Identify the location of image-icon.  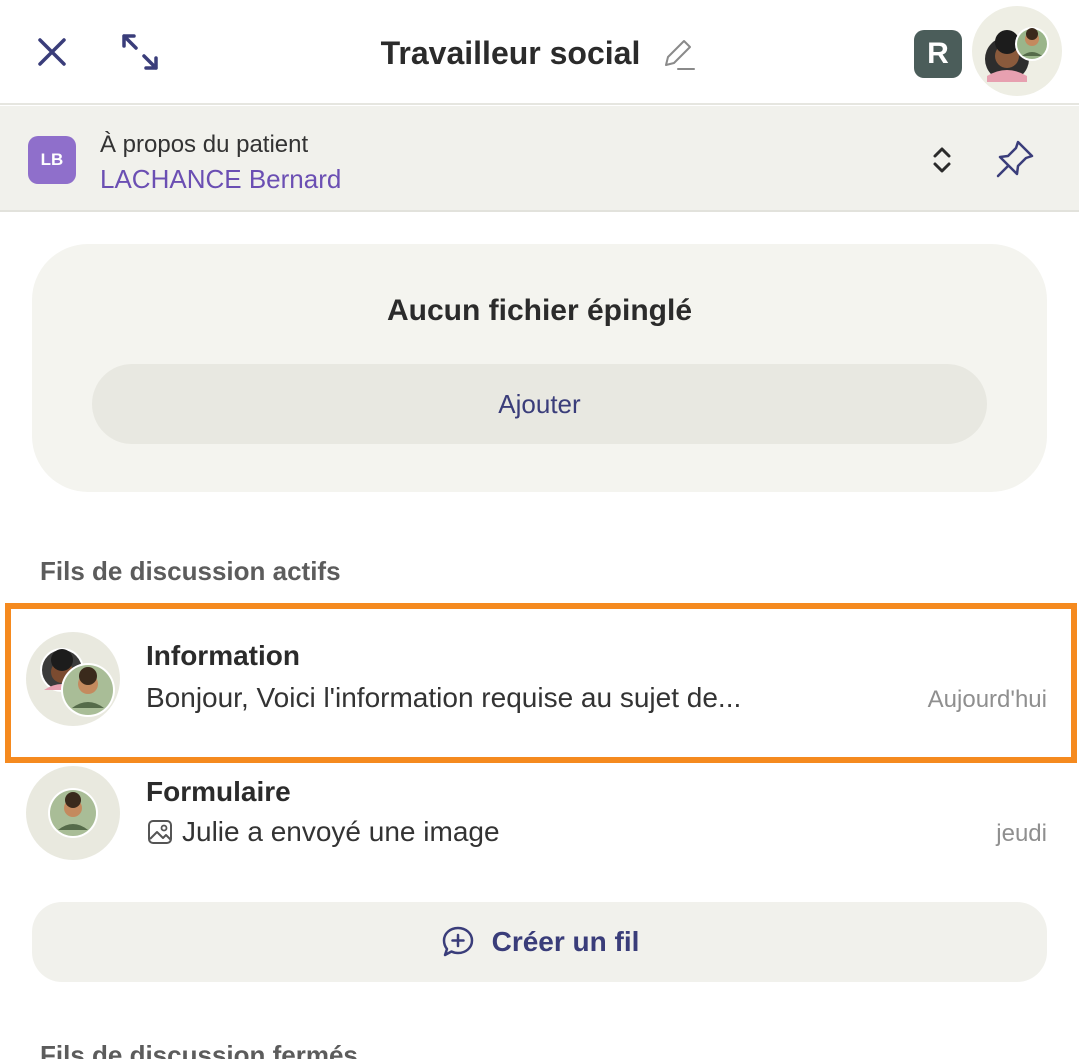
(160, 832).